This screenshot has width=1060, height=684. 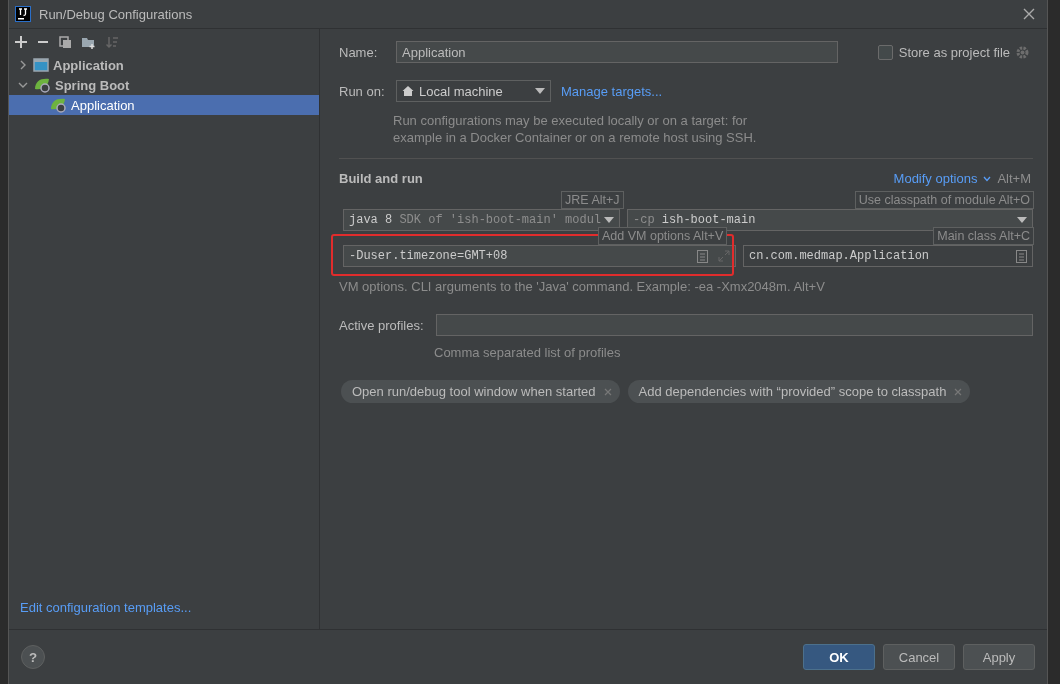 What do you see at coordinates (528, 352) in the screenshot?
I see `profiles-hint: Comma separated list of profiles` at bounding box center [528, 352].